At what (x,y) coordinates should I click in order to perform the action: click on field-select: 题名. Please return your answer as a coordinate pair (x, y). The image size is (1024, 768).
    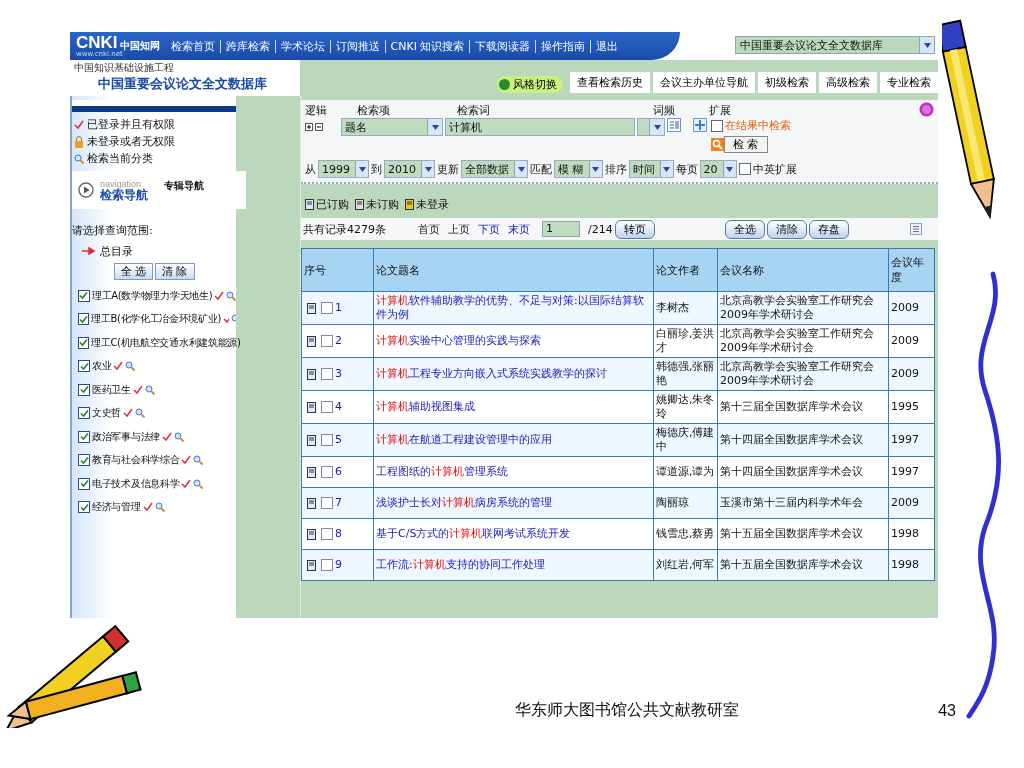
    Looking at the image, I should click on (392, 127).